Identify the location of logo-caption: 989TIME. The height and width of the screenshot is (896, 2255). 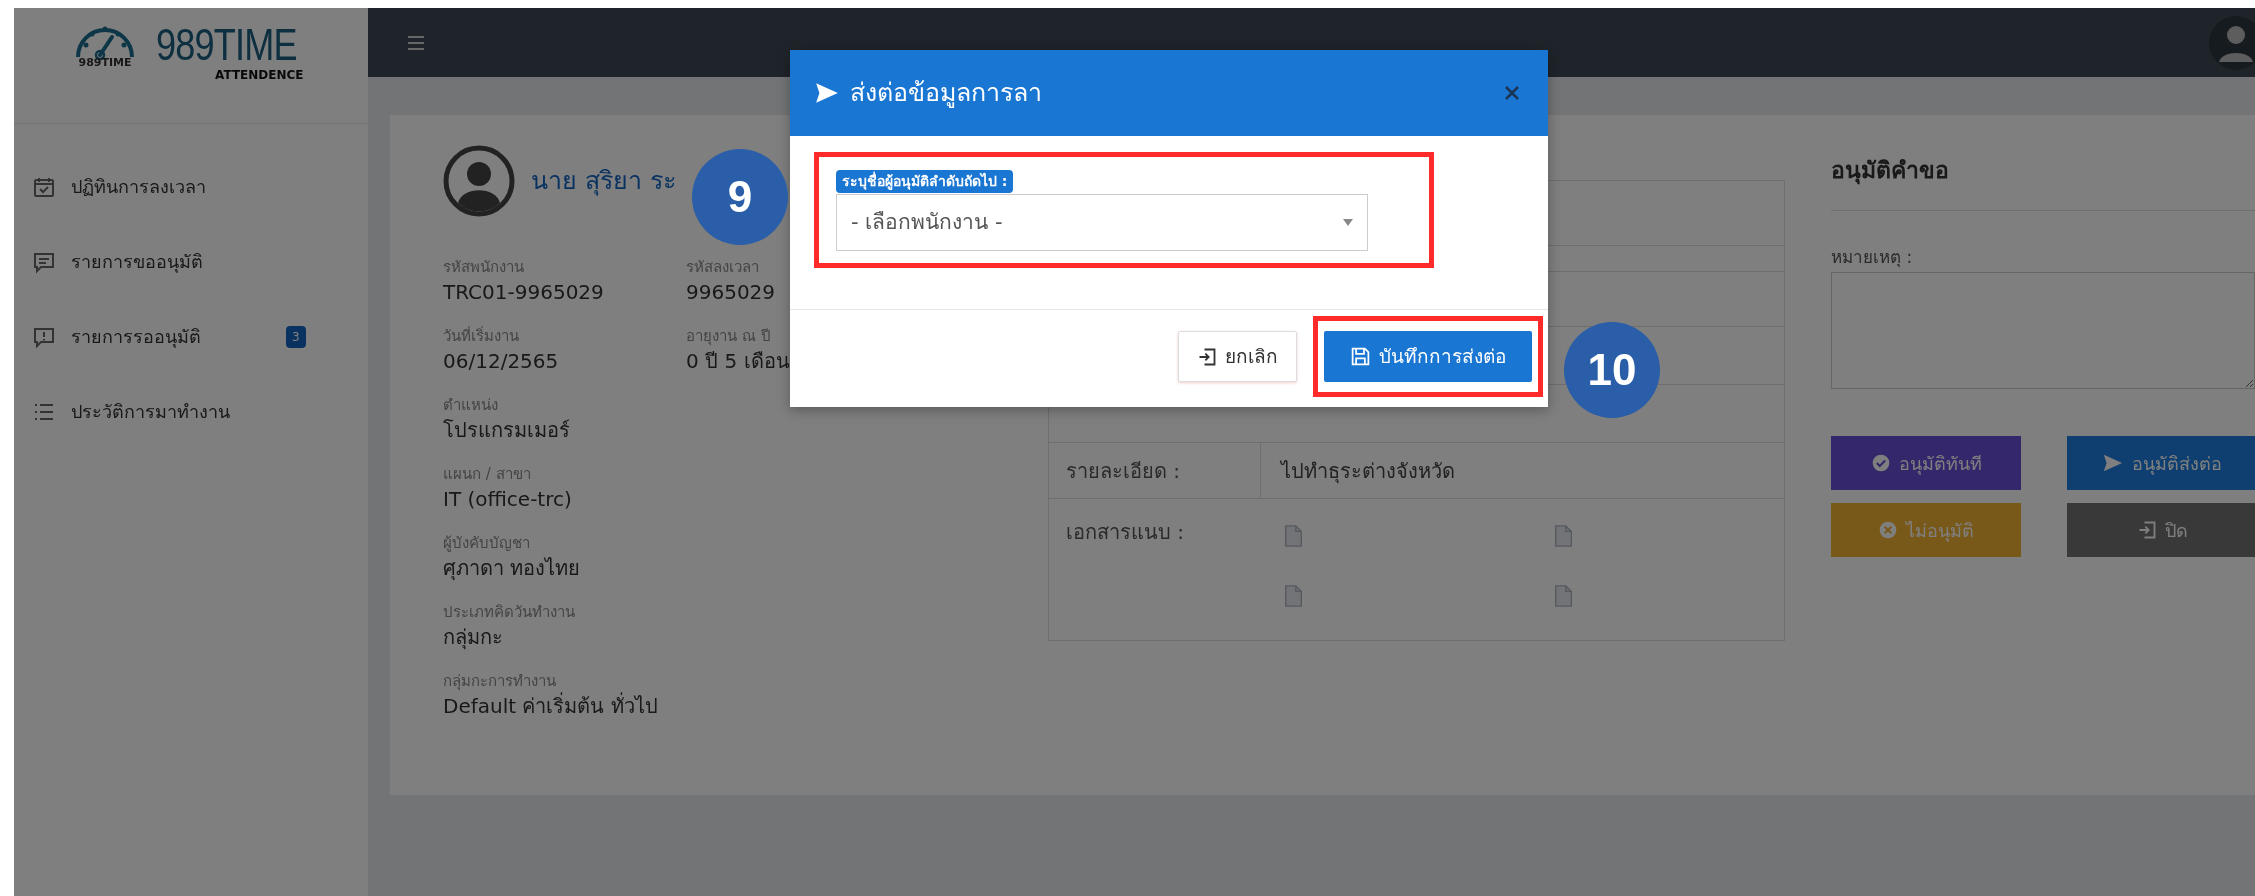
(105, 62).